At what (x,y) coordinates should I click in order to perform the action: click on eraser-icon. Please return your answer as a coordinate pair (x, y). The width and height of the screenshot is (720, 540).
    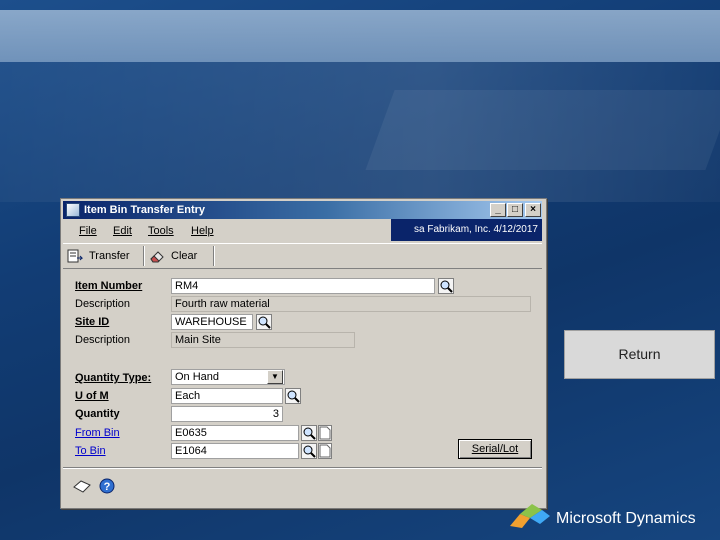
    Looking at the image, I should click on (157, 257).